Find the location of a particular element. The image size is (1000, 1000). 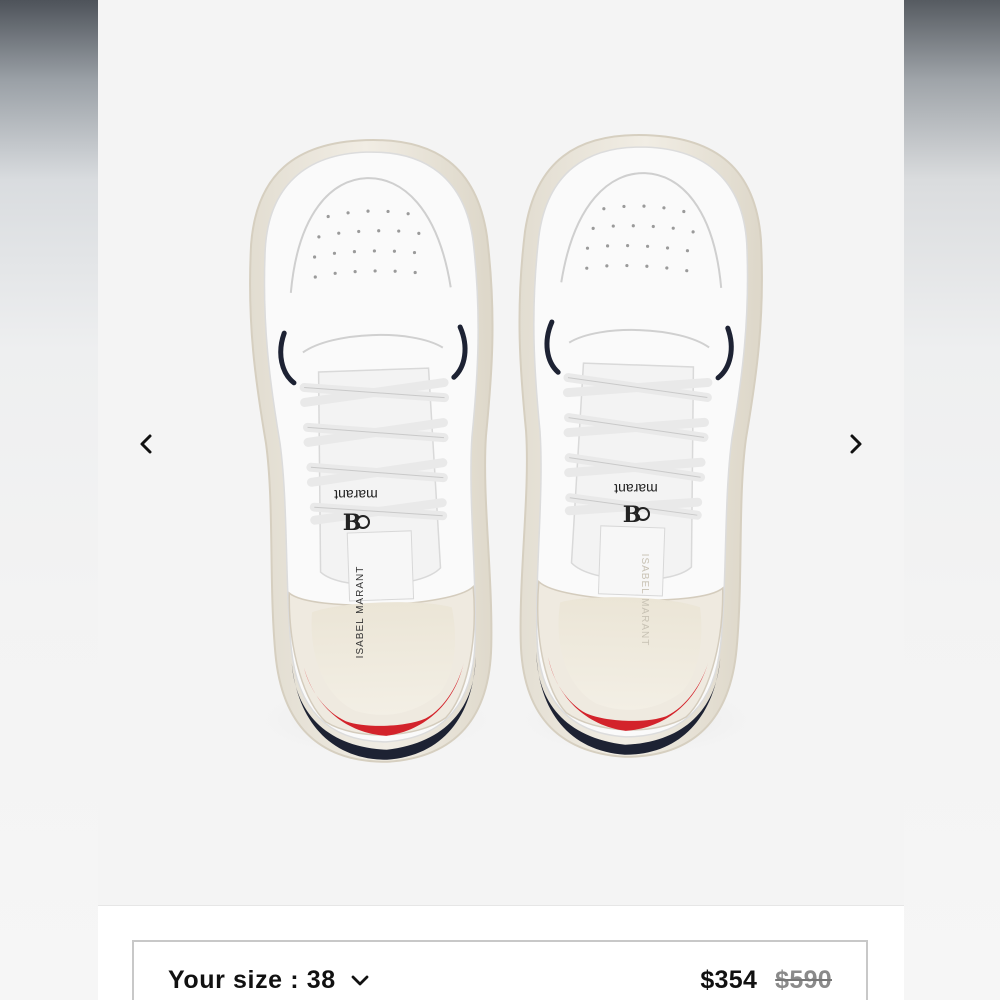

price-original: $590 is located at coordinates (803, 980).